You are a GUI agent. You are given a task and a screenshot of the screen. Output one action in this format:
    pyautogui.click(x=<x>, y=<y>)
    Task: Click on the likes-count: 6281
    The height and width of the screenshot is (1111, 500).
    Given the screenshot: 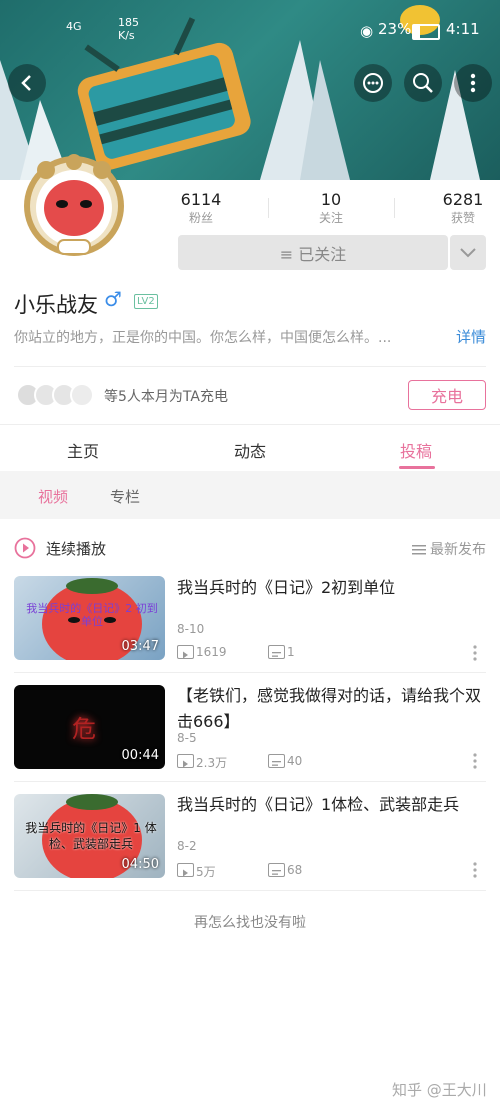 What is the action you would take?
    pyautogui.click(x=463, y=199)
    